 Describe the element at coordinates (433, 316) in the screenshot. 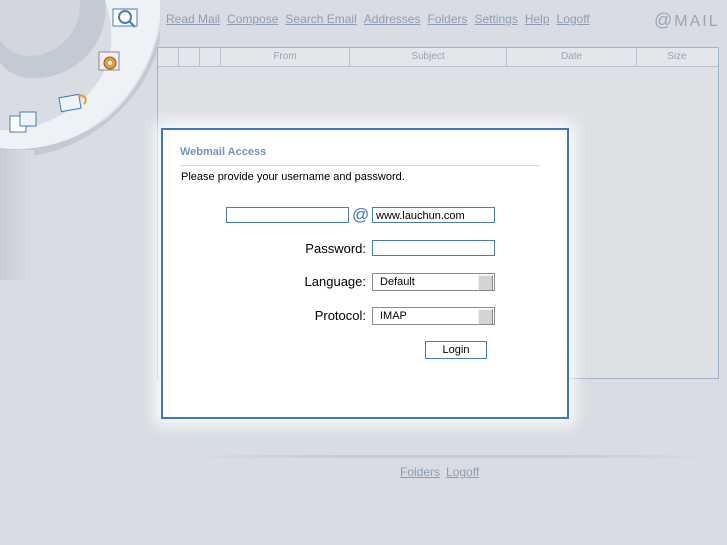

I see `protocol-select: IMAP` at that location.